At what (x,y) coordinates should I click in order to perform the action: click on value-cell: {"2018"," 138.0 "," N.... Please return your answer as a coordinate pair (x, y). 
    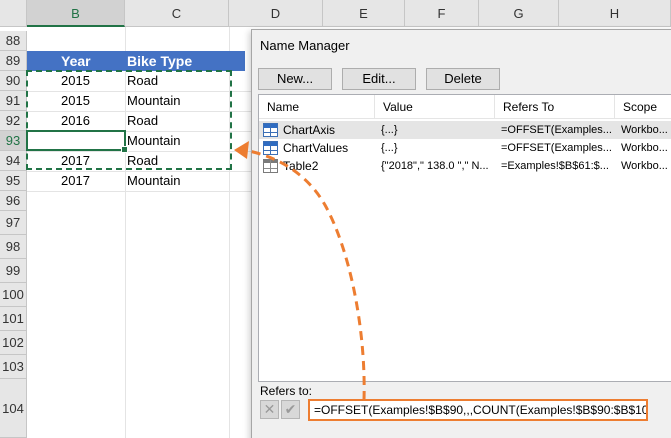
    Looking at the image, I should click on (435, 166).